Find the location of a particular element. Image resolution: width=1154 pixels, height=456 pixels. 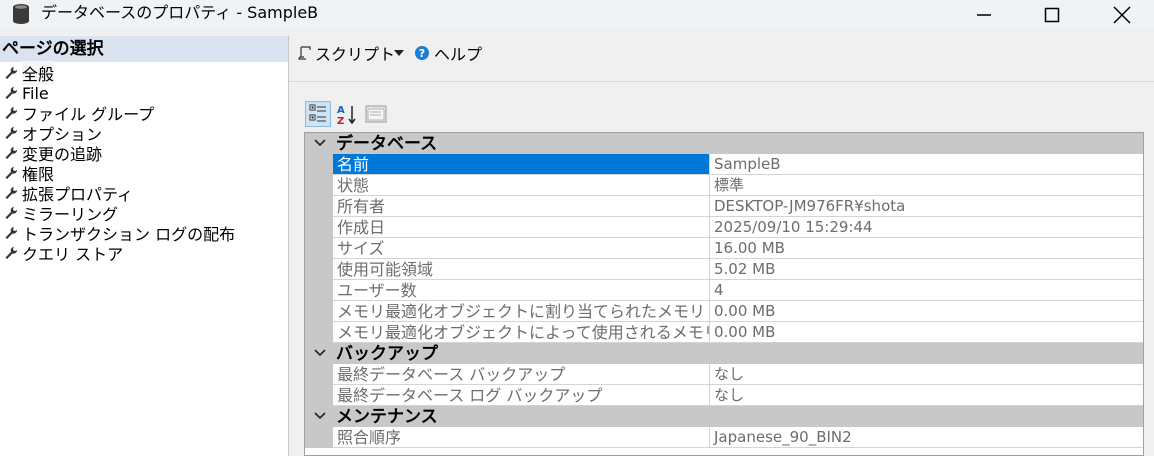

maximize-icon is located at coordinates (1052, 14).